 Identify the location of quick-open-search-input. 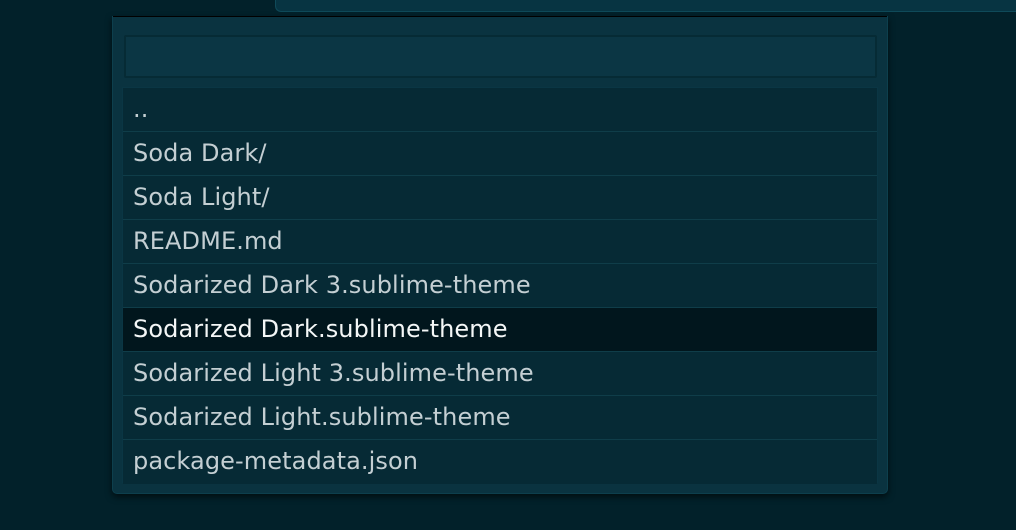
(500, 56).